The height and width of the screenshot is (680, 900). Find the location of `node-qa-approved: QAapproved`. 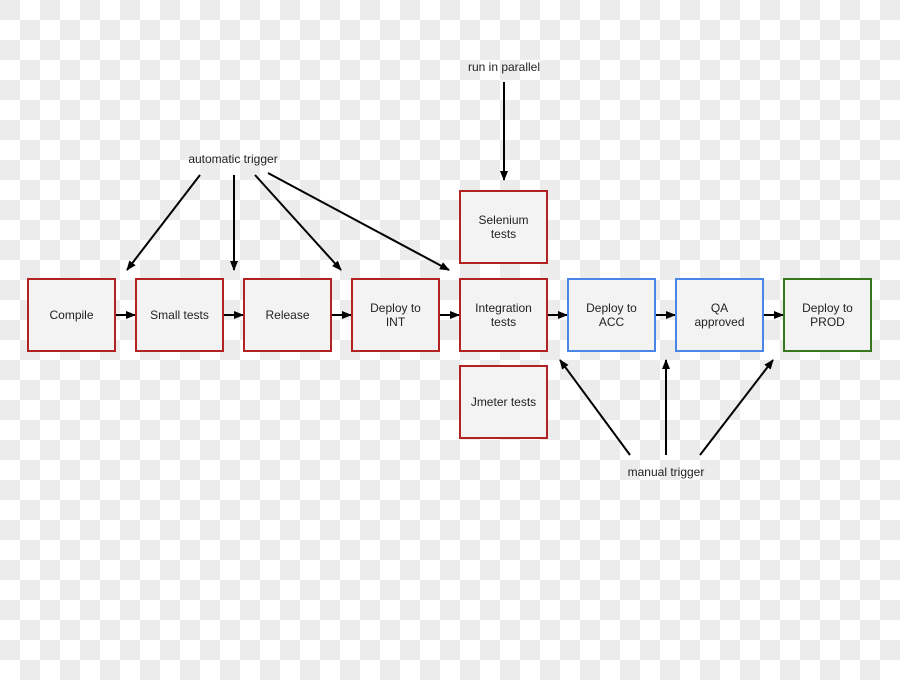

node-qa-approved: QAapproved is located at coordinates (719, 315).